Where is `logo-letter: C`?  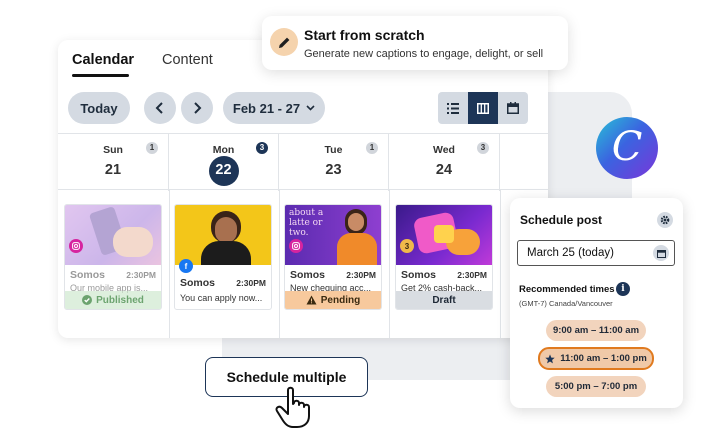 logo-letter: C is located at coordinates (627, 147).